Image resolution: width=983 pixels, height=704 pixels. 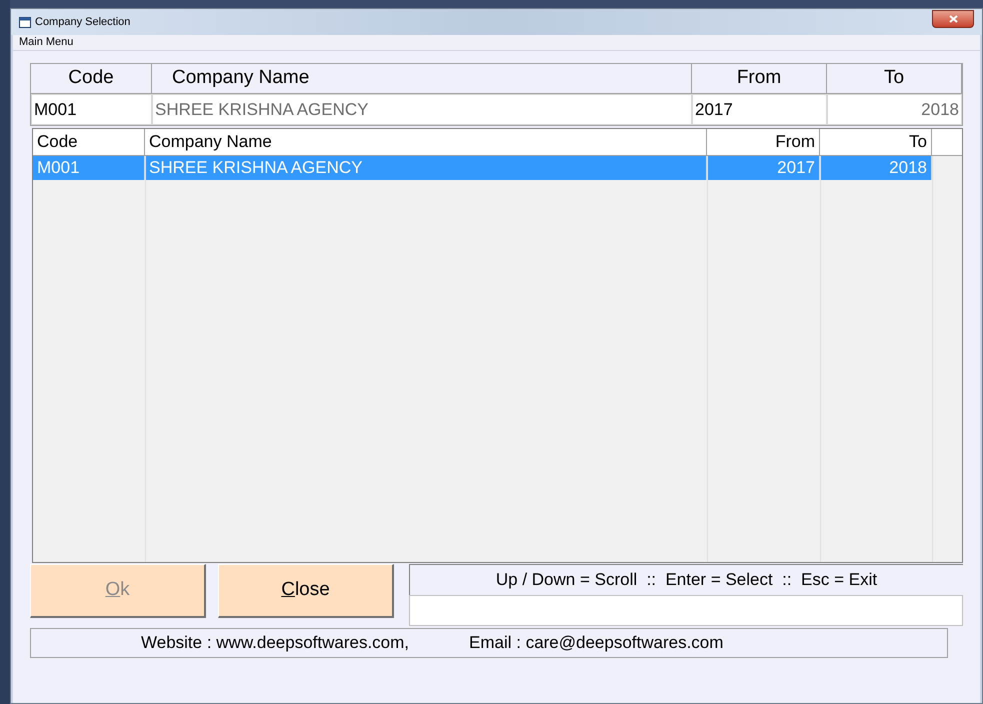 I want to click on to-field: 2018, so click(x=894, y=109).